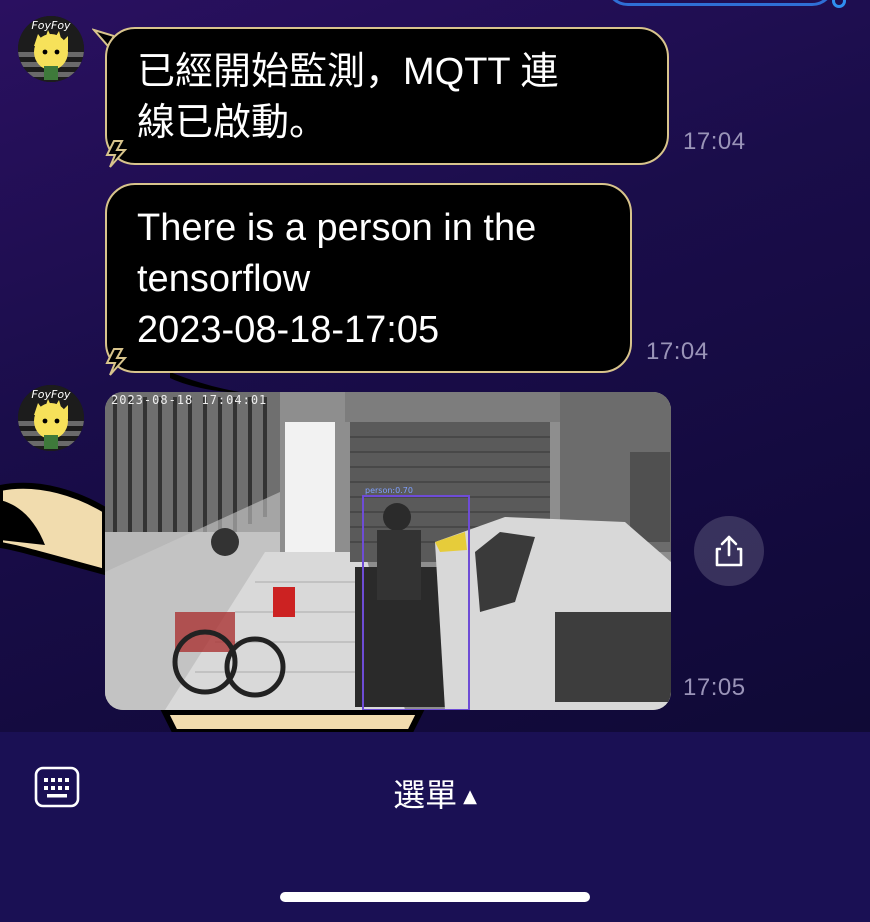 Image resolution: width=870 pixels, height=922 pixels. Describe the element at coordinates (348, 72) in the screenshot. I see `message-text-line: 已經開始監測，MQTT 連` at that location.